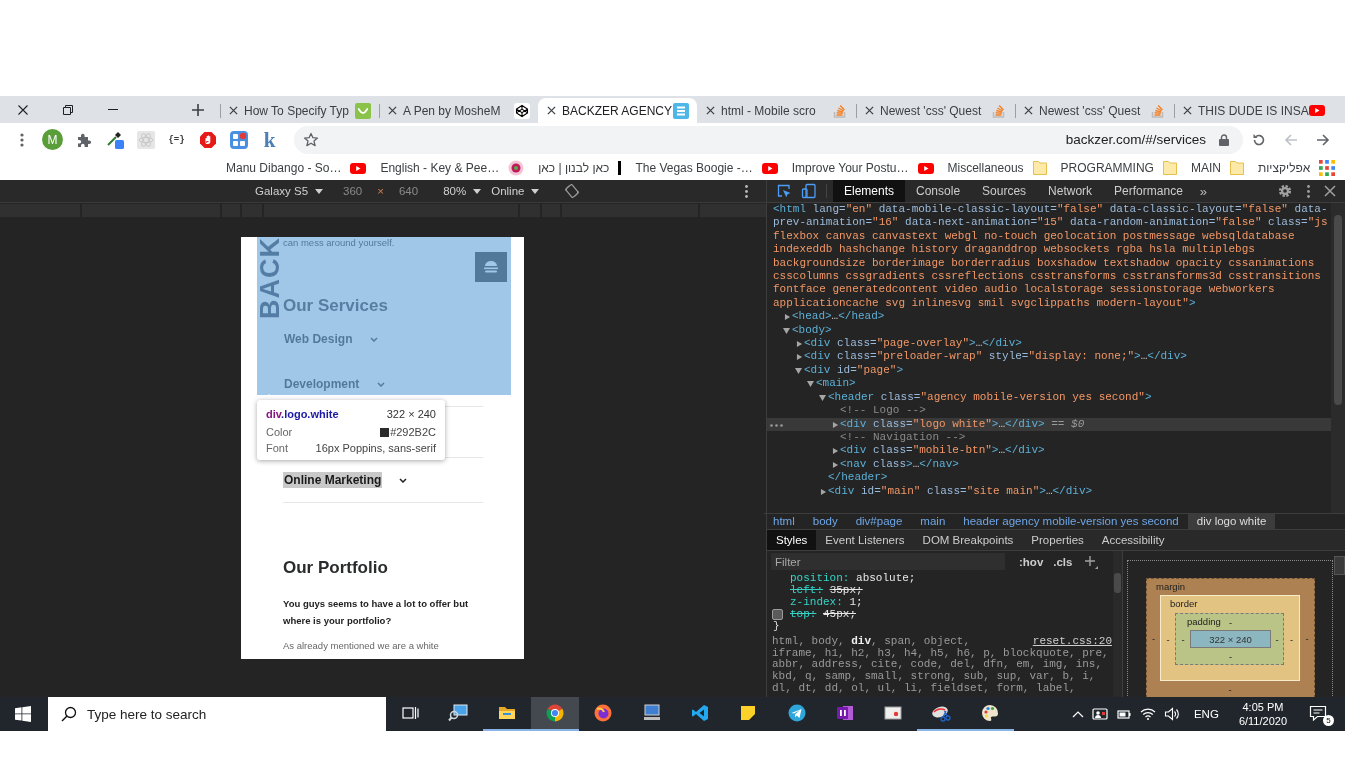 The height and width of the screenshot is (768, 1366). Describe the element at coordinates (580, 168) in the screenshot. I see `bookmark: כאן לבנון | כאן` at that location.